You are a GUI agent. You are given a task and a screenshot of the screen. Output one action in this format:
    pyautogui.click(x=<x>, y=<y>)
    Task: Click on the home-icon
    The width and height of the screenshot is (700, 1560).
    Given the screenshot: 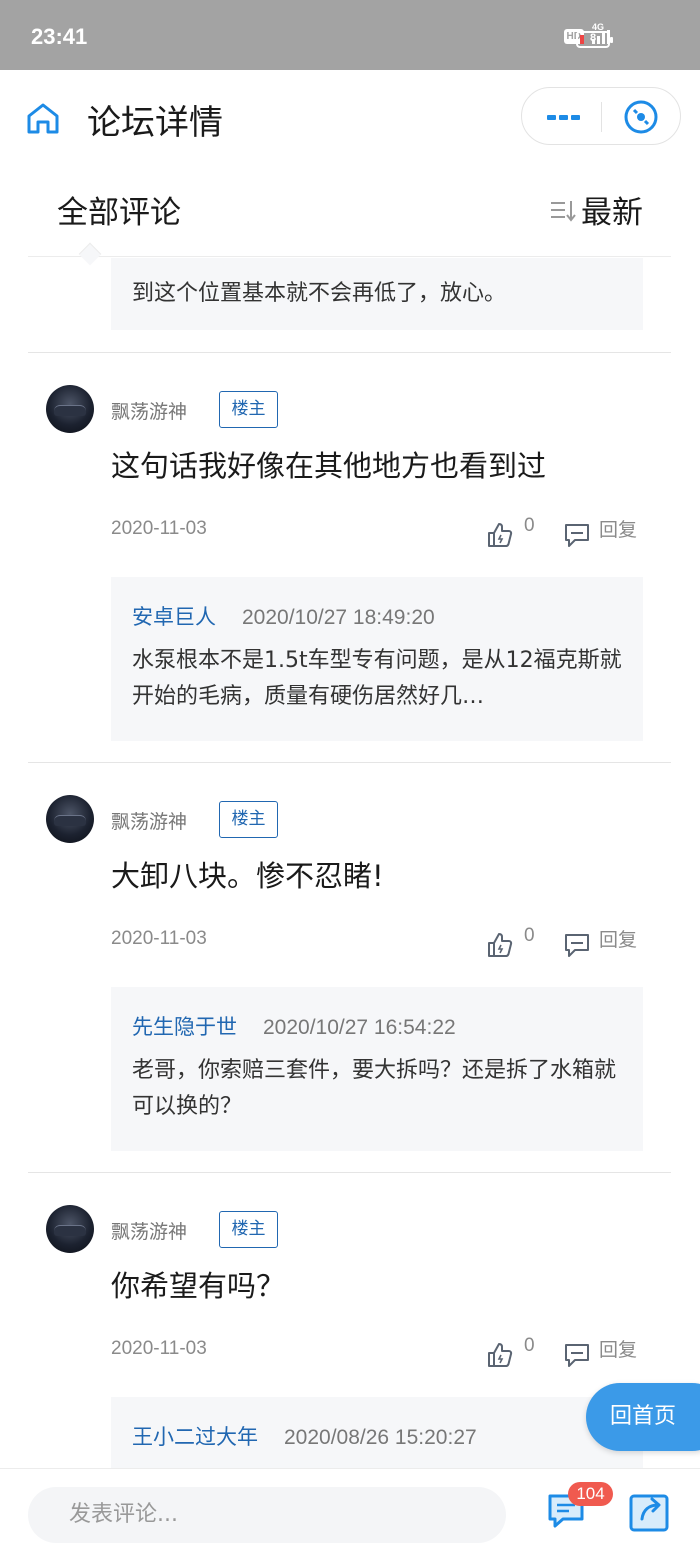 What is the action you would take?
    pyautogui.click(x=43, y=118)
    